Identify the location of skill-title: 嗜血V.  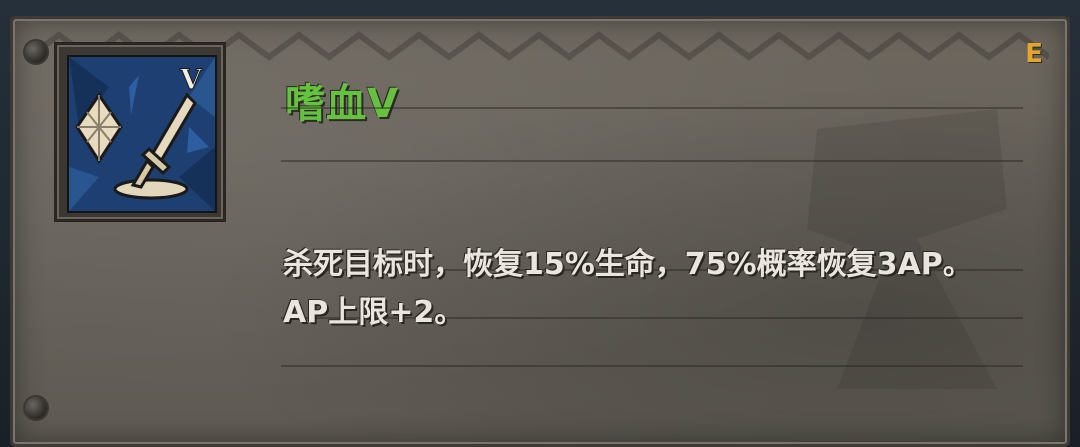
(342, 104).